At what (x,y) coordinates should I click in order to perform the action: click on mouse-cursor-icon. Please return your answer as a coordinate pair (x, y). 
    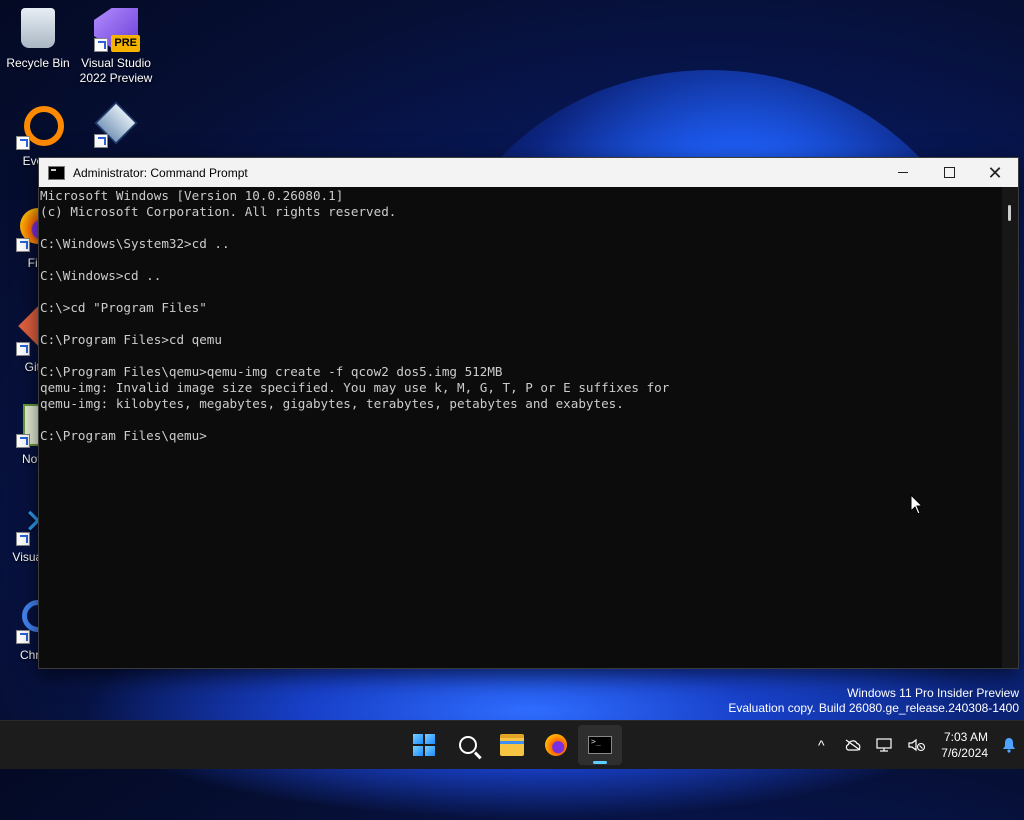
    Looking at the image, I should click on (917, 504).